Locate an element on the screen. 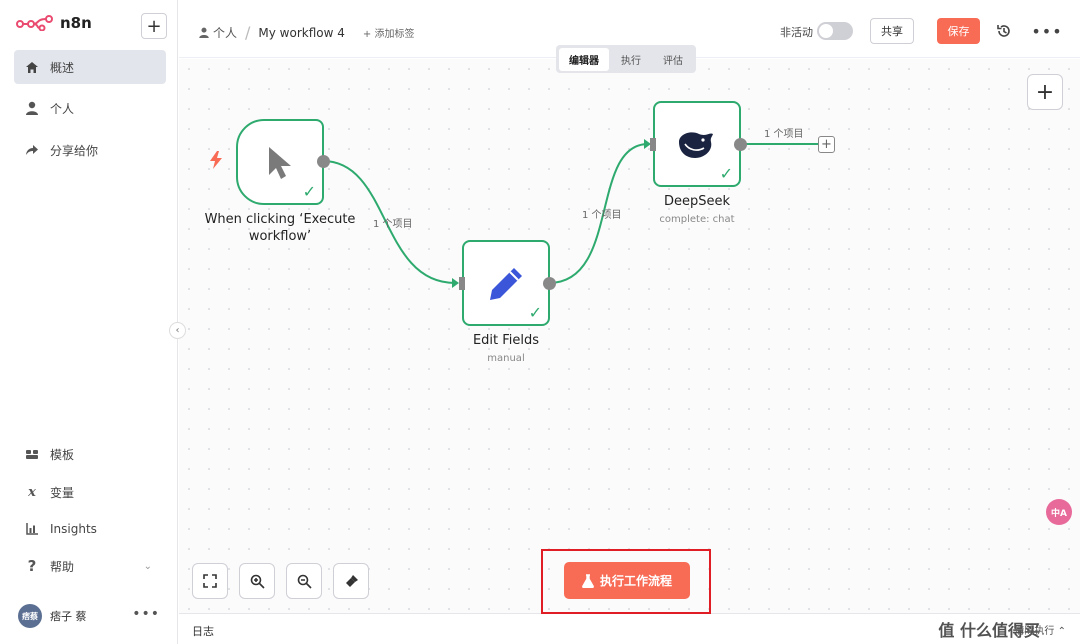  add-next-node-icon: + is located at coordinates (826, 144).